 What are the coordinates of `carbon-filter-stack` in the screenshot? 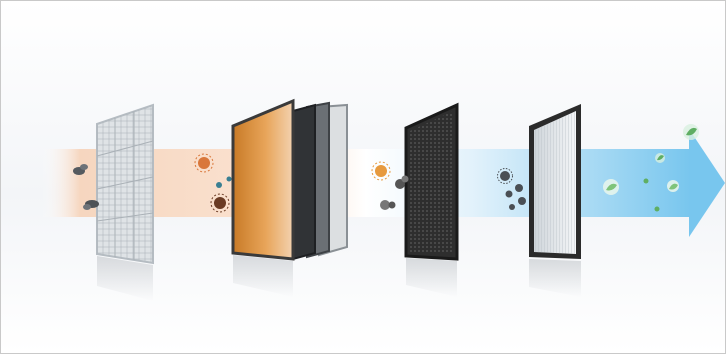 It's located at (289, 197).